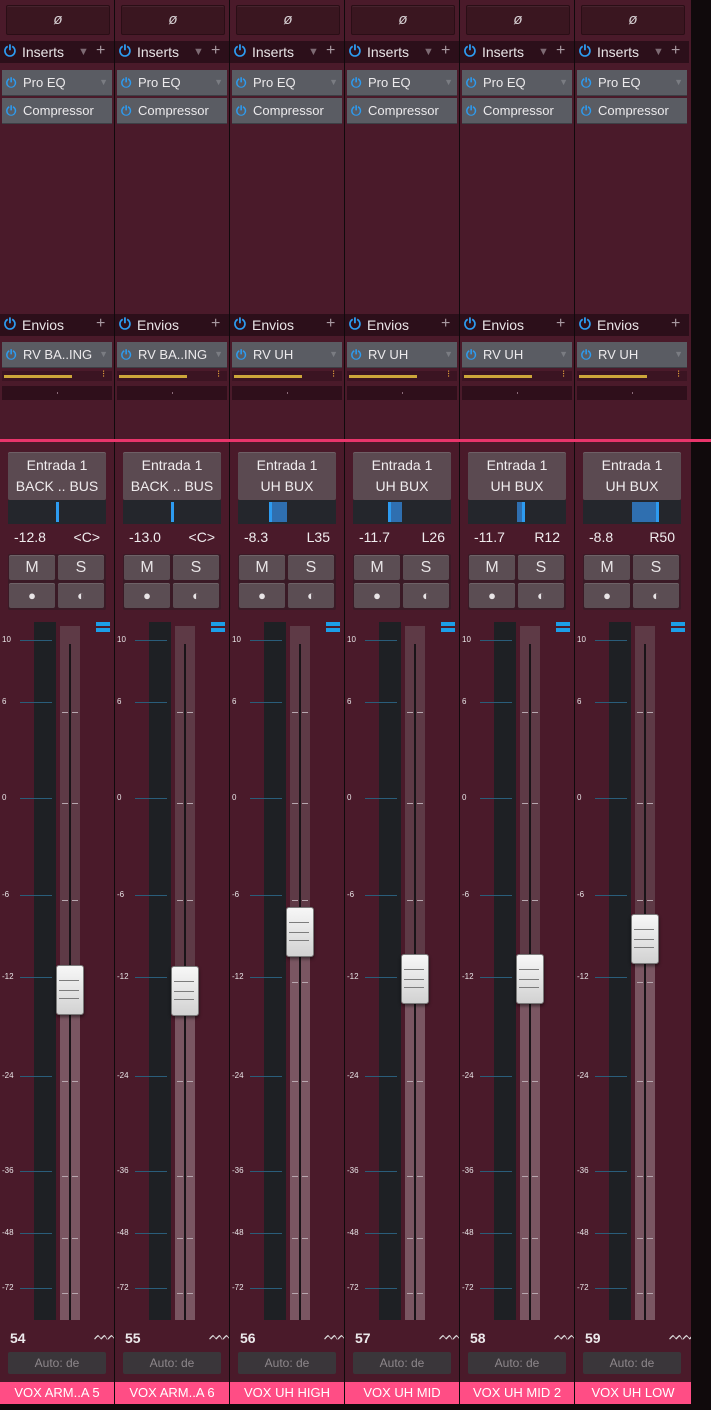 Image resolution: width=711 pixels, height=1410 pixels. What do you see at coordinates (402, 1393) in the screenshot?
I see `channel-name: VOX UH MID` at bounding box center [402, 1393].